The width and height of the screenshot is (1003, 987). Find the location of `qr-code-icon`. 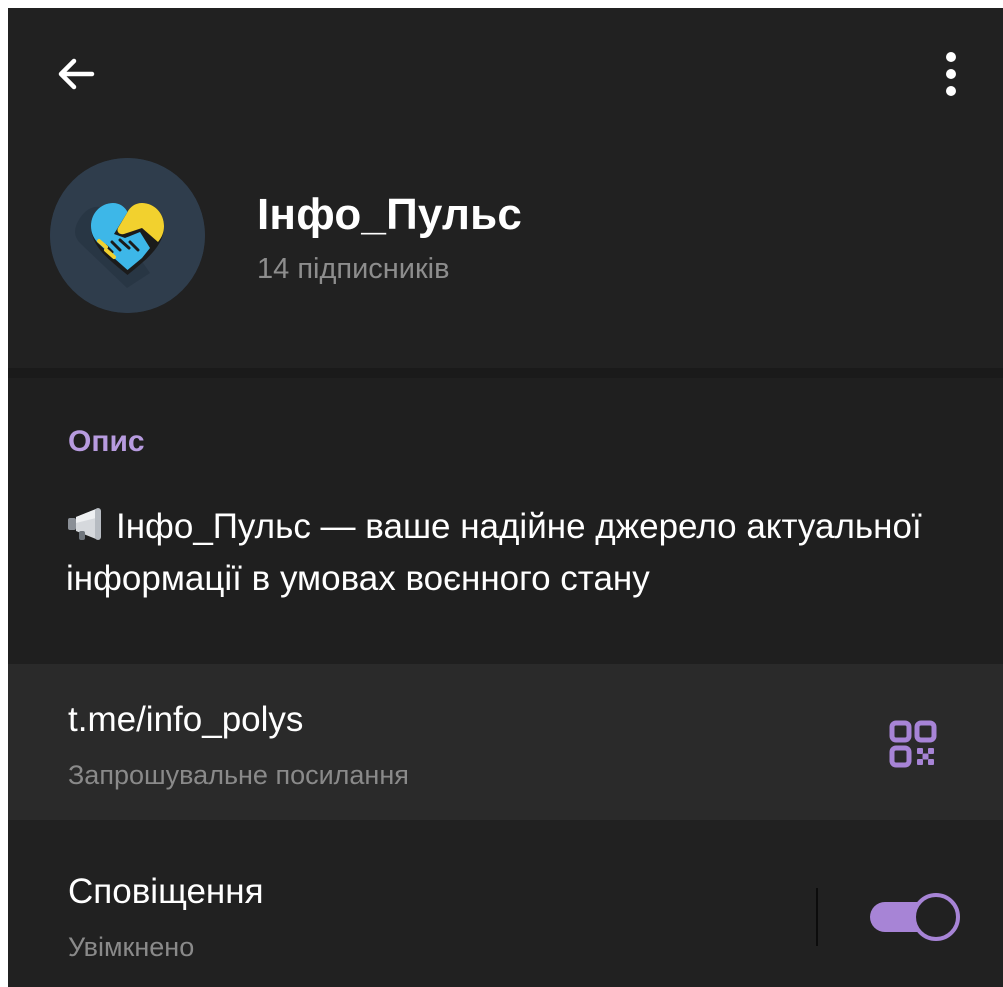

qr-code-icon is located at coordinates (913, 744).